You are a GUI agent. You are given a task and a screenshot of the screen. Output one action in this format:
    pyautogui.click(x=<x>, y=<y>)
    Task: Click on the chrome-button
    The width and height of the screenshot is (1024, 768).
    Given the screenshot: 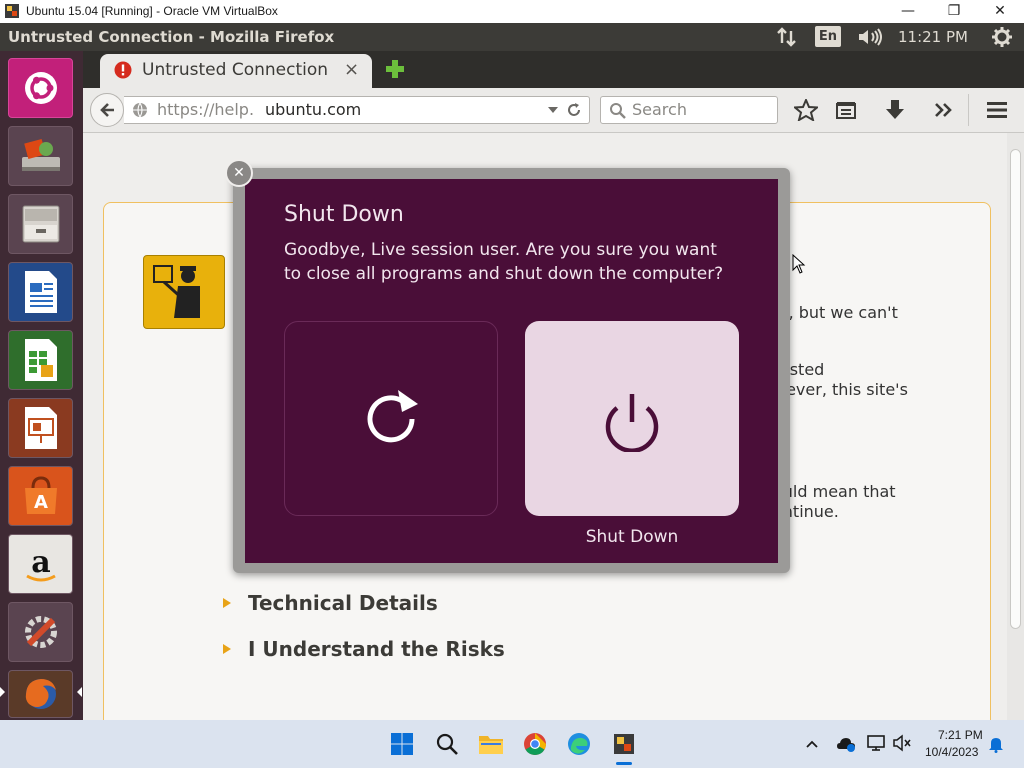 What is the action you would take?
    pyautogui.click(x=535, y=744)
    